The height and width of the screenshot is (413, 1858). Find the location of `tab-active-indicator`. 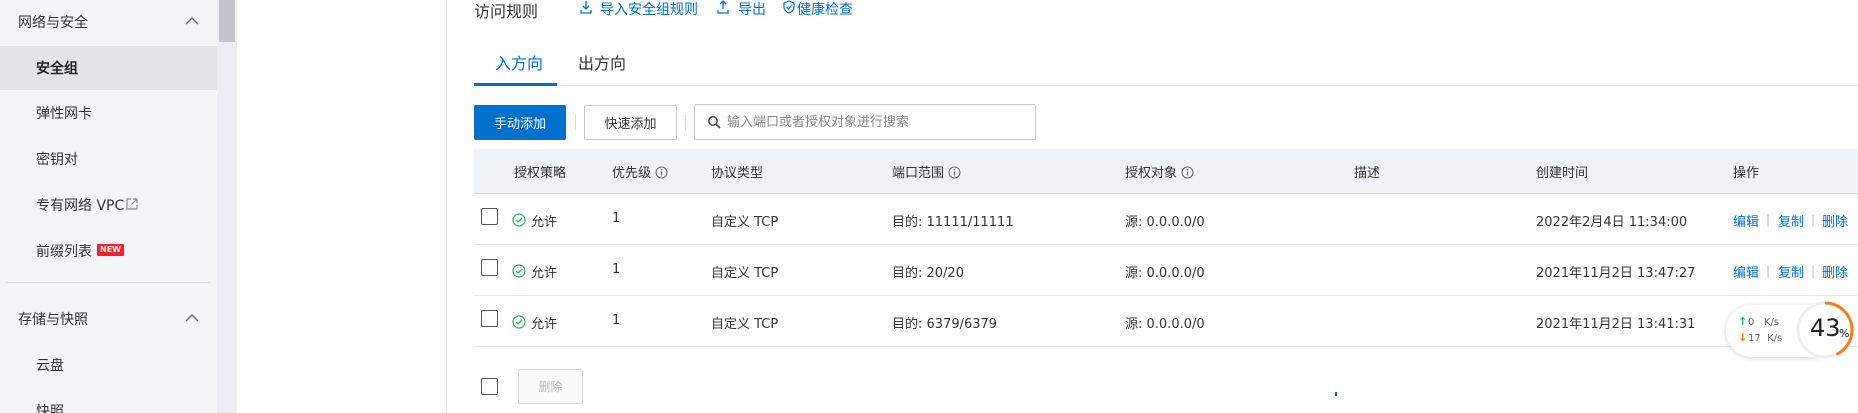

tab-active-indicator is located at coordinates (515, 84).